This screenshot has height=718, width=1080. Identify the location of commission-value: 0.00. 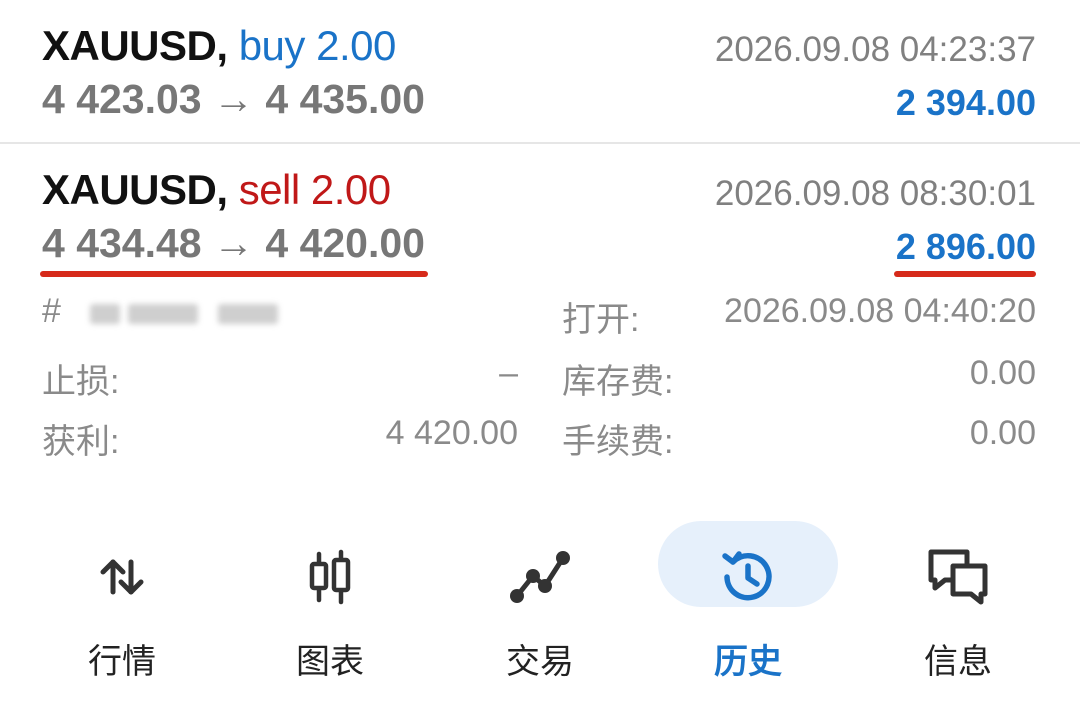
(1002, 433).